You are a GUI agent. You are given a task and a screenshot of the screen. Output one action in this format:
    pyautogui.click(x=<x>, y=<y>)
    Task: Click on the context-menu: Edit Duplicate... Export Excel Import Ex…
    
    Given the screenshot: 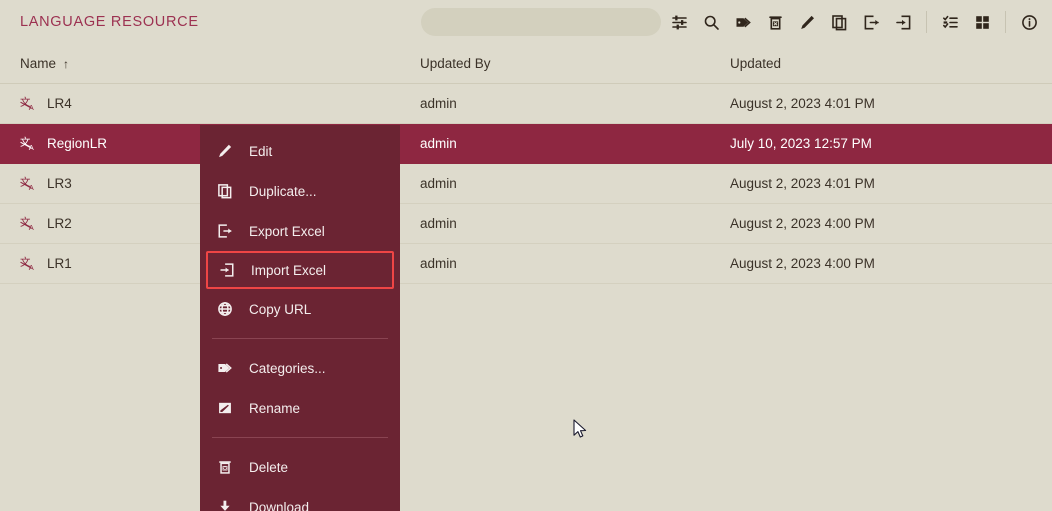 What is the action you would take?
    pyautogui.click(x=300, y=318)
    